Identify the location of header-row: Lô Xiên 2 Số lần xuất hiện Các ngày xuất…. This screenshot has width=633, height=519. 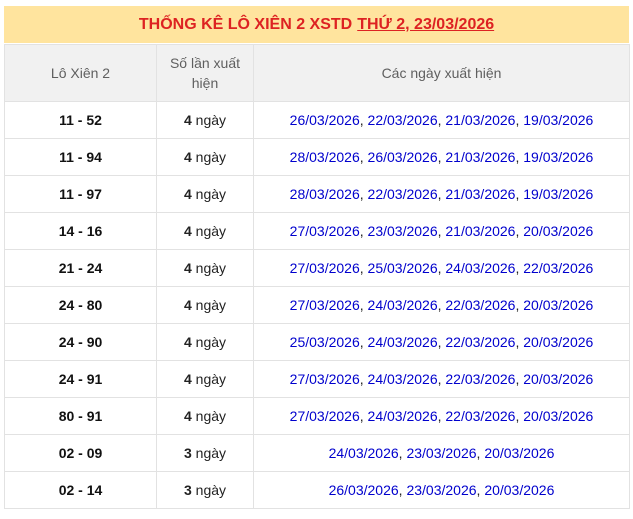
(317, 73).